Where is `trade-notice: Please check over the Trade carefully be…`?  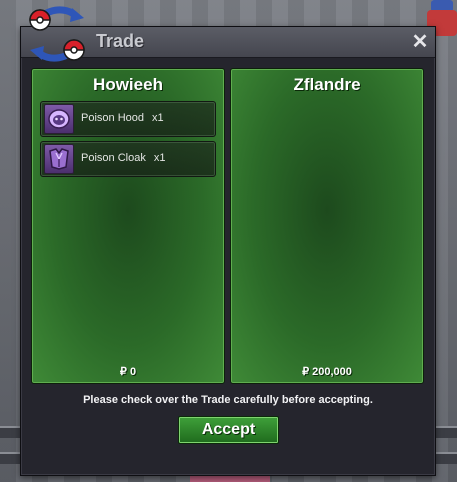
trade-notice: Please check over the Trade carefully be… is located at coordinates (228, 400).